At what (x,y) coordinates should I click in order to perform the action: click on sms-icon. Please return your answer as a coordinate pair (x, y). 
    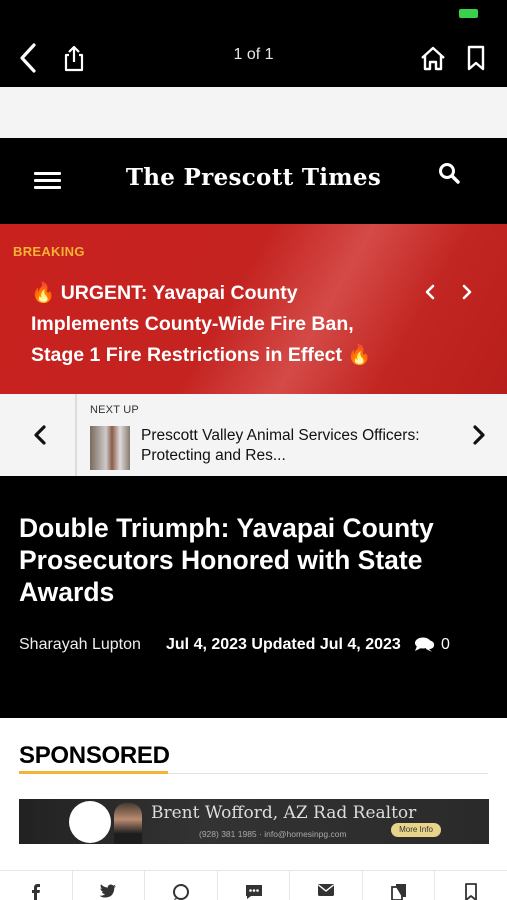
    Looking at the image, I should click on (254, 885).